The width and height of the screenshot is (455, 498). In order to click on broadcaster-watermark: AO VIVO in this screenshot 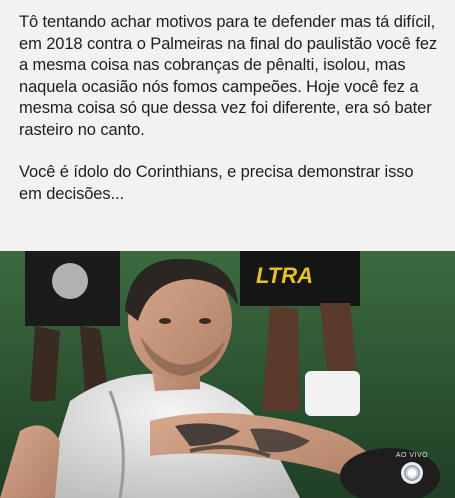, I will do `click(412, 472)`.